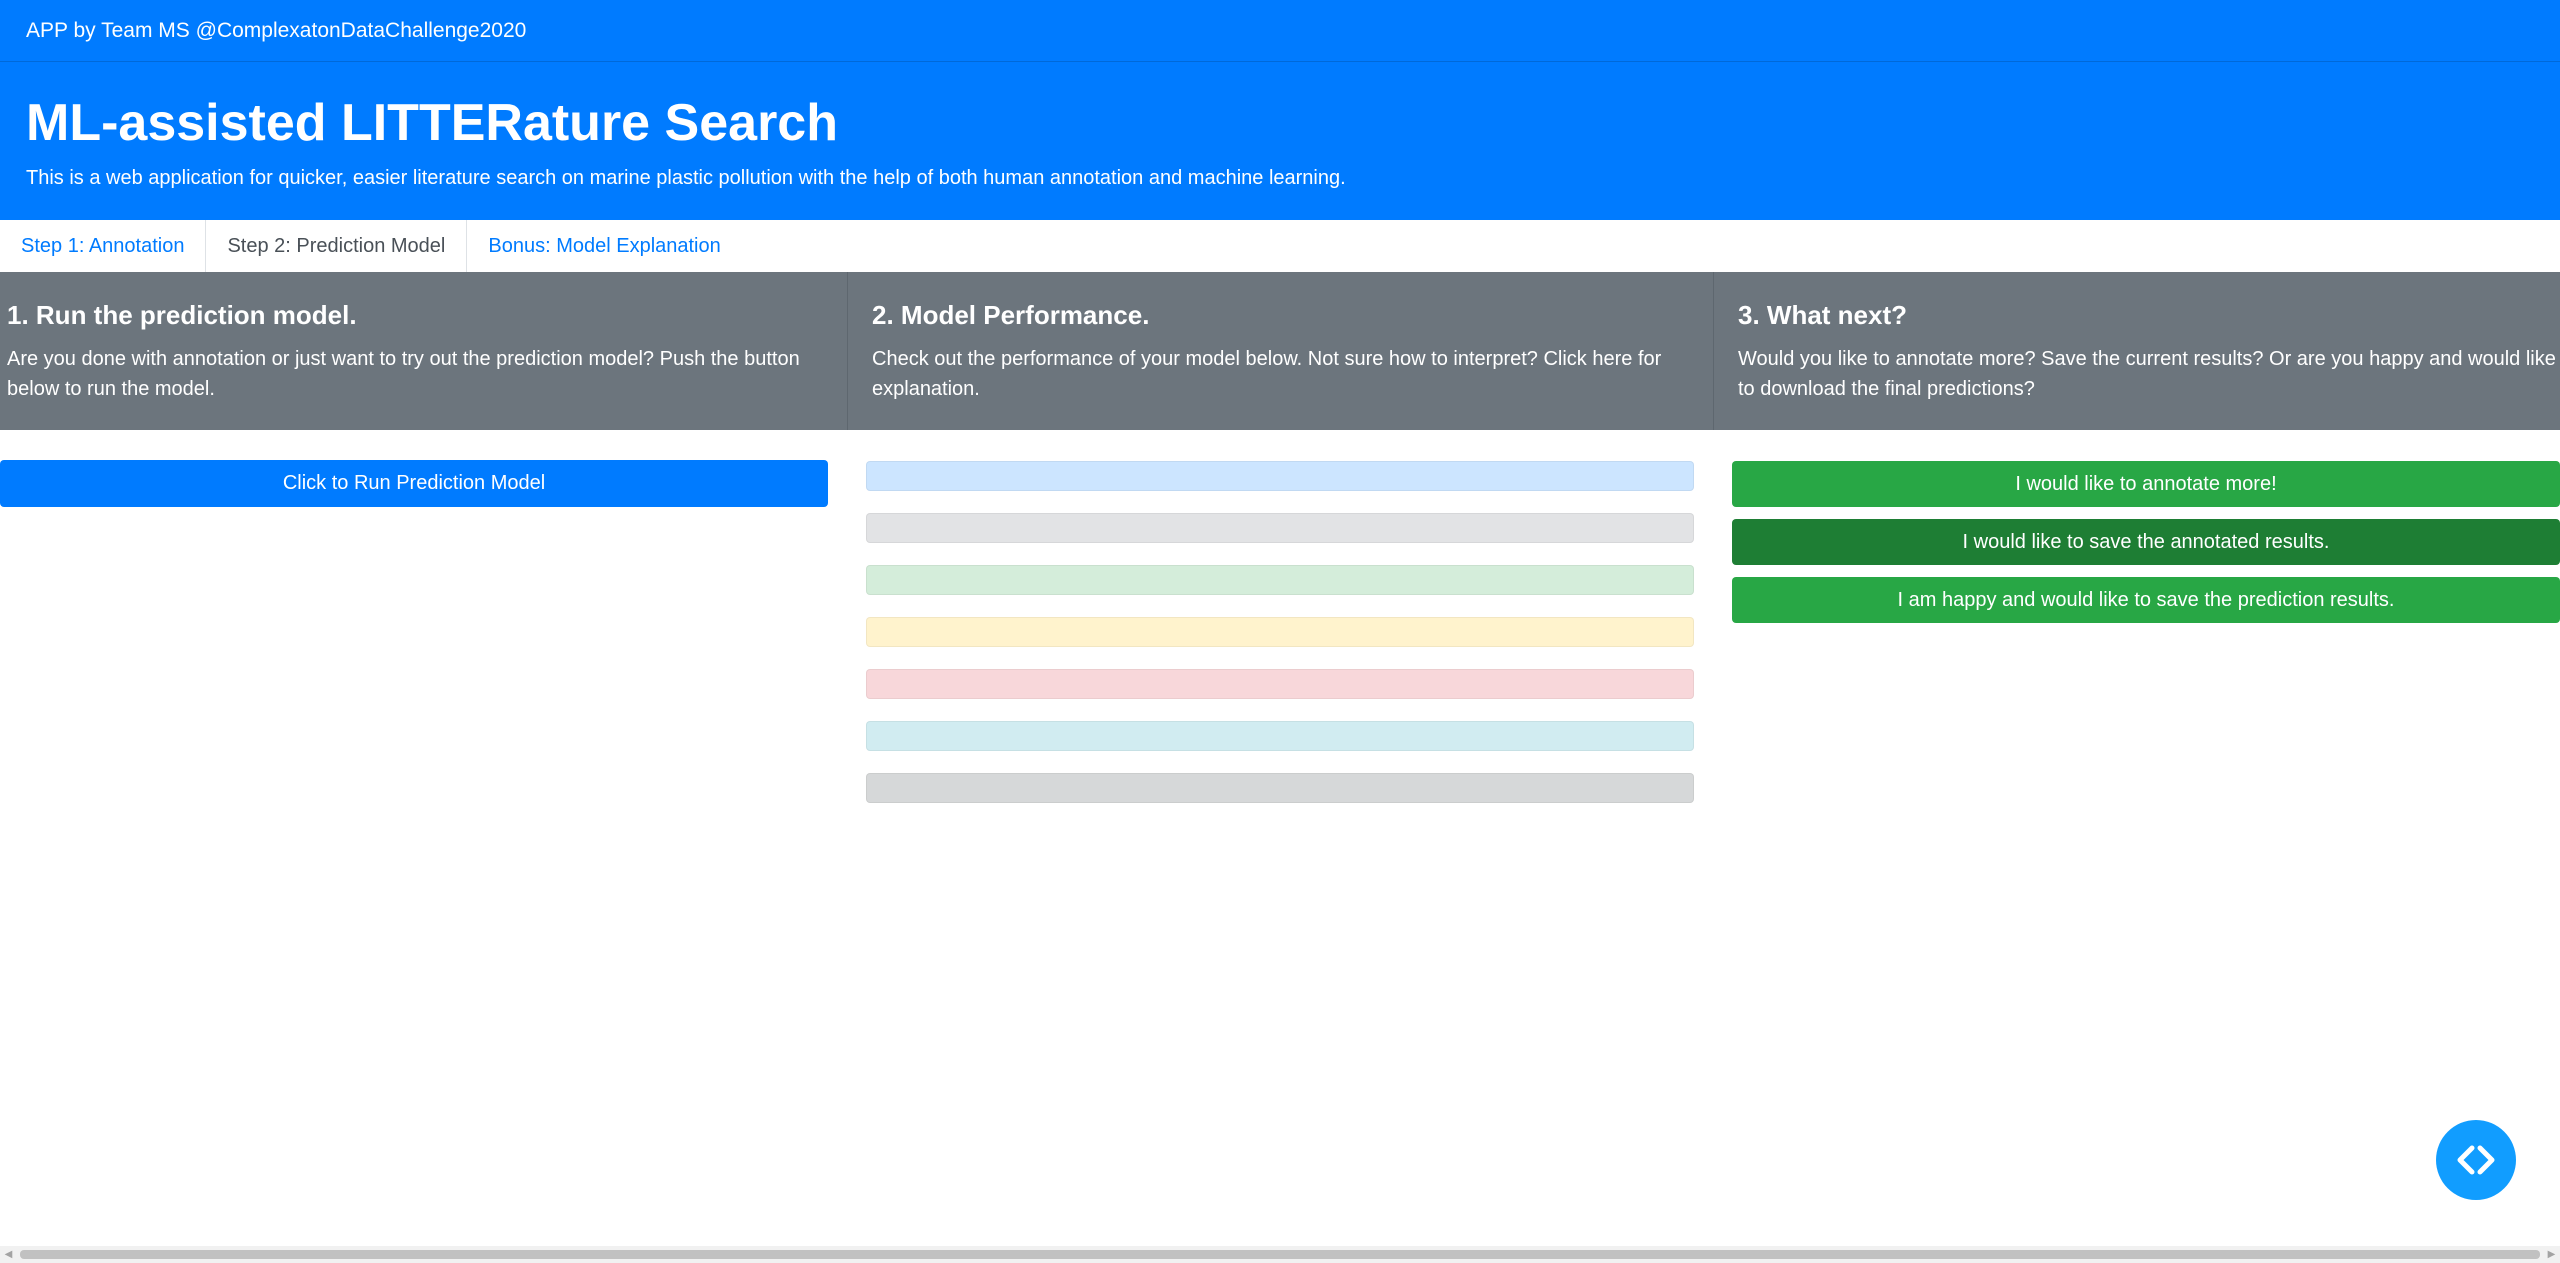 This screenshot has width=2560, height=1263. I want to click on scrollbar-thumb, so click(1280, 1254).